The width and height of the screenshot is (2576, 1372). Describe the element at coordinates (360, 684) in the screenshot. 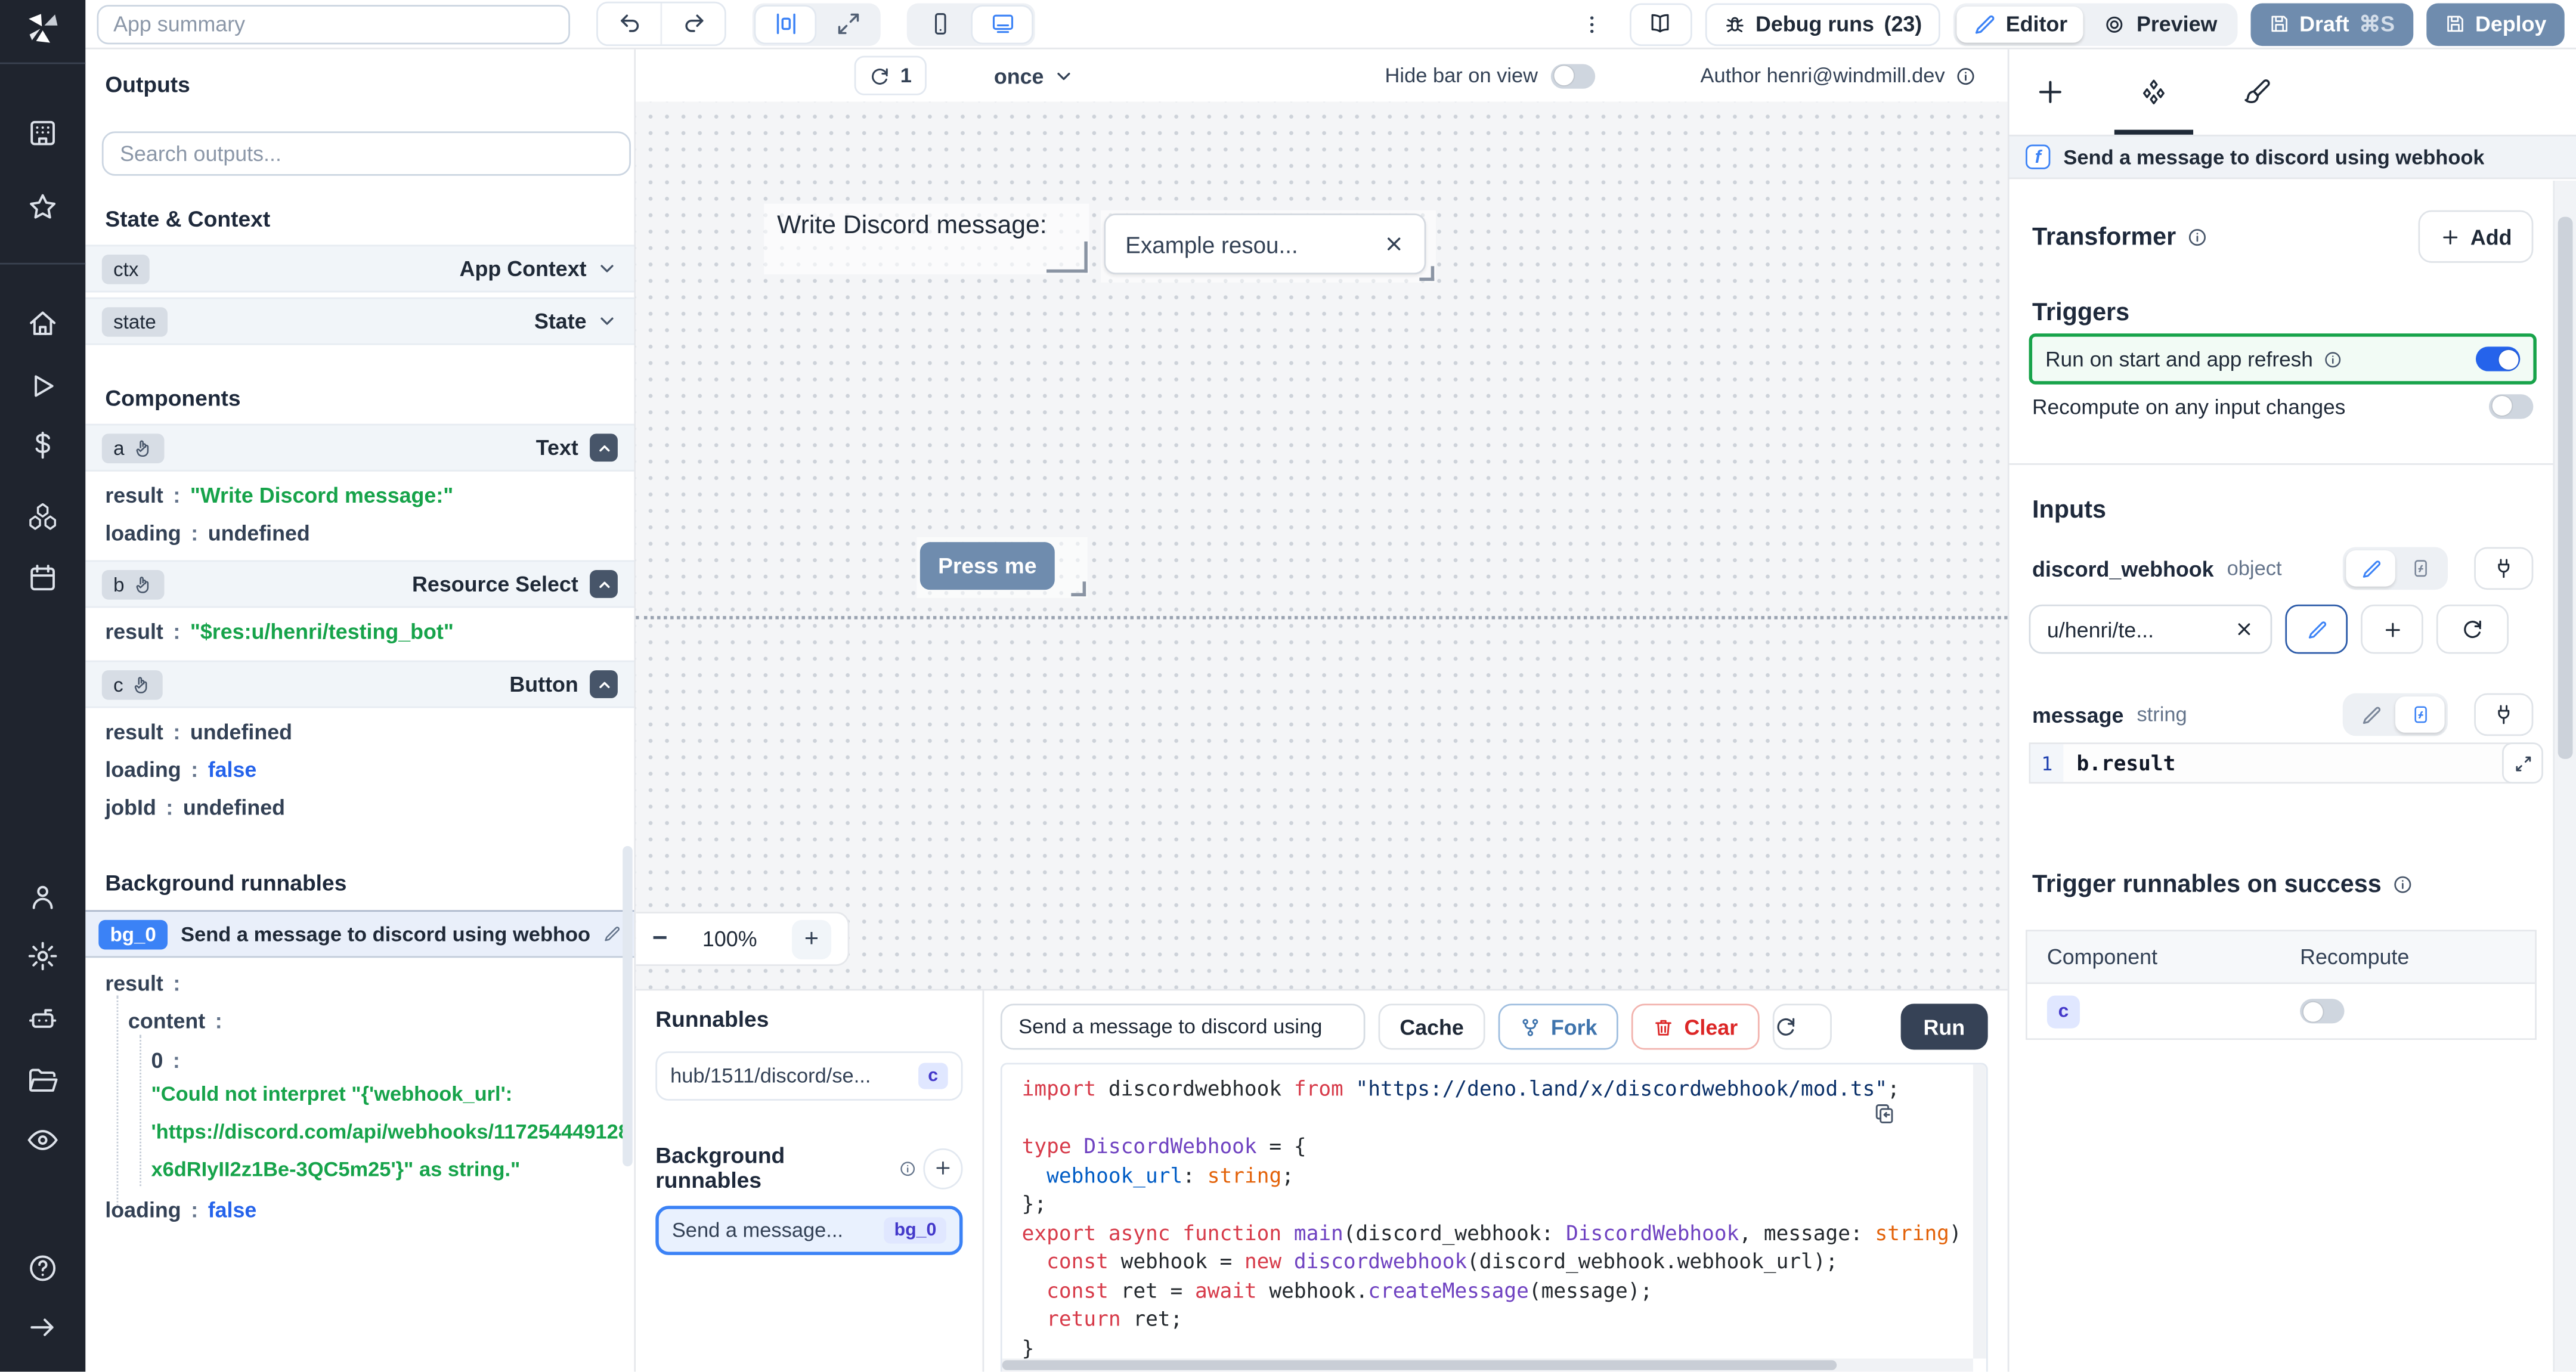

I see `component-row-c: c Button` at that location.